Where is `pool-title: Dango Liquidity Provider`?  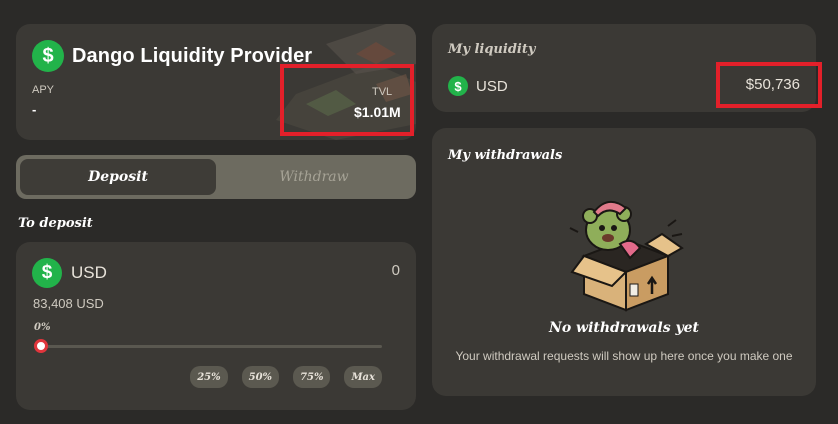
pool-title: Dango Liquidity Provider is located at coordinates (192, 55).